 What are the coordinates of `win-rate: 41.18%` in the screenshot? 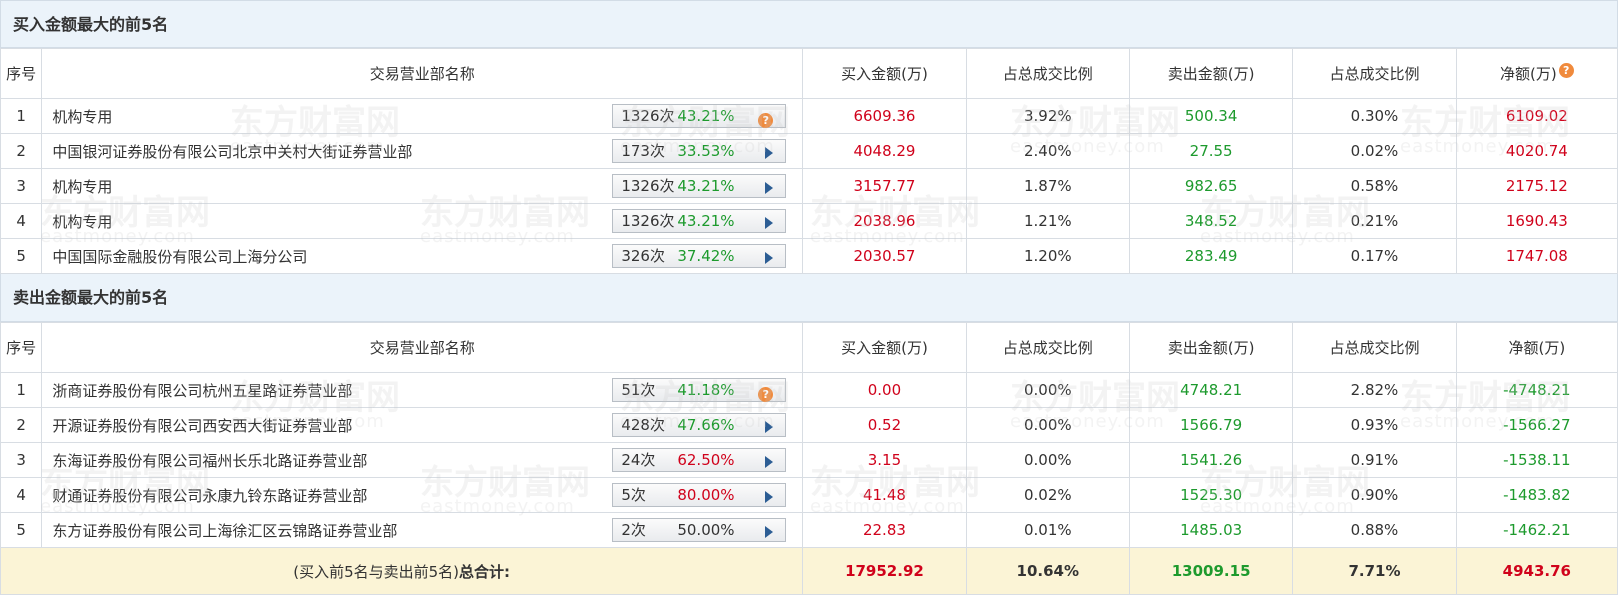 It's located at (706, 390).